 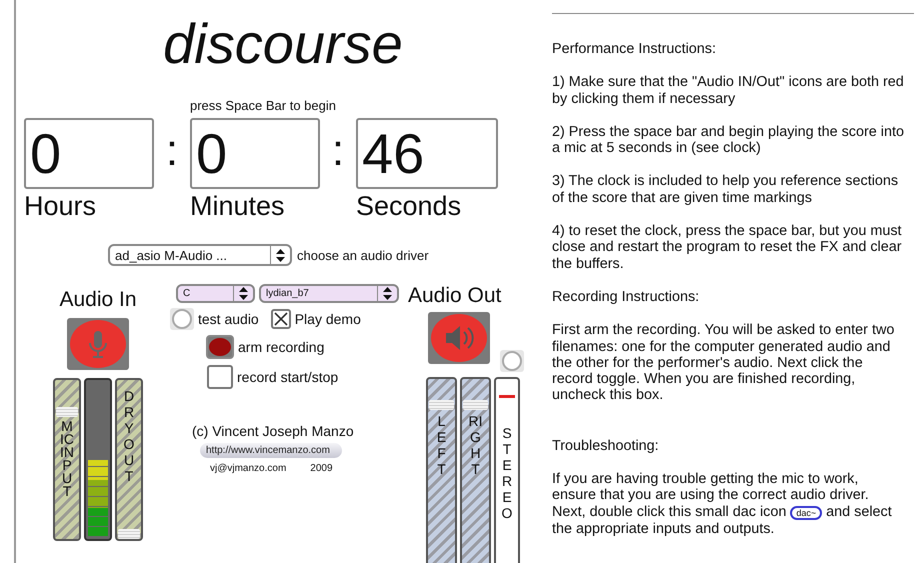 What do you see at coordinates (722, 504) in the screenshot?
I see `instruction-text: If you are having trouble getting the mic to work, ensure that you are using the correct audio driver. Next, double click this small dac icon dac~ and select the appropriate inputs and outputs.` at bounding box center [722, 504].